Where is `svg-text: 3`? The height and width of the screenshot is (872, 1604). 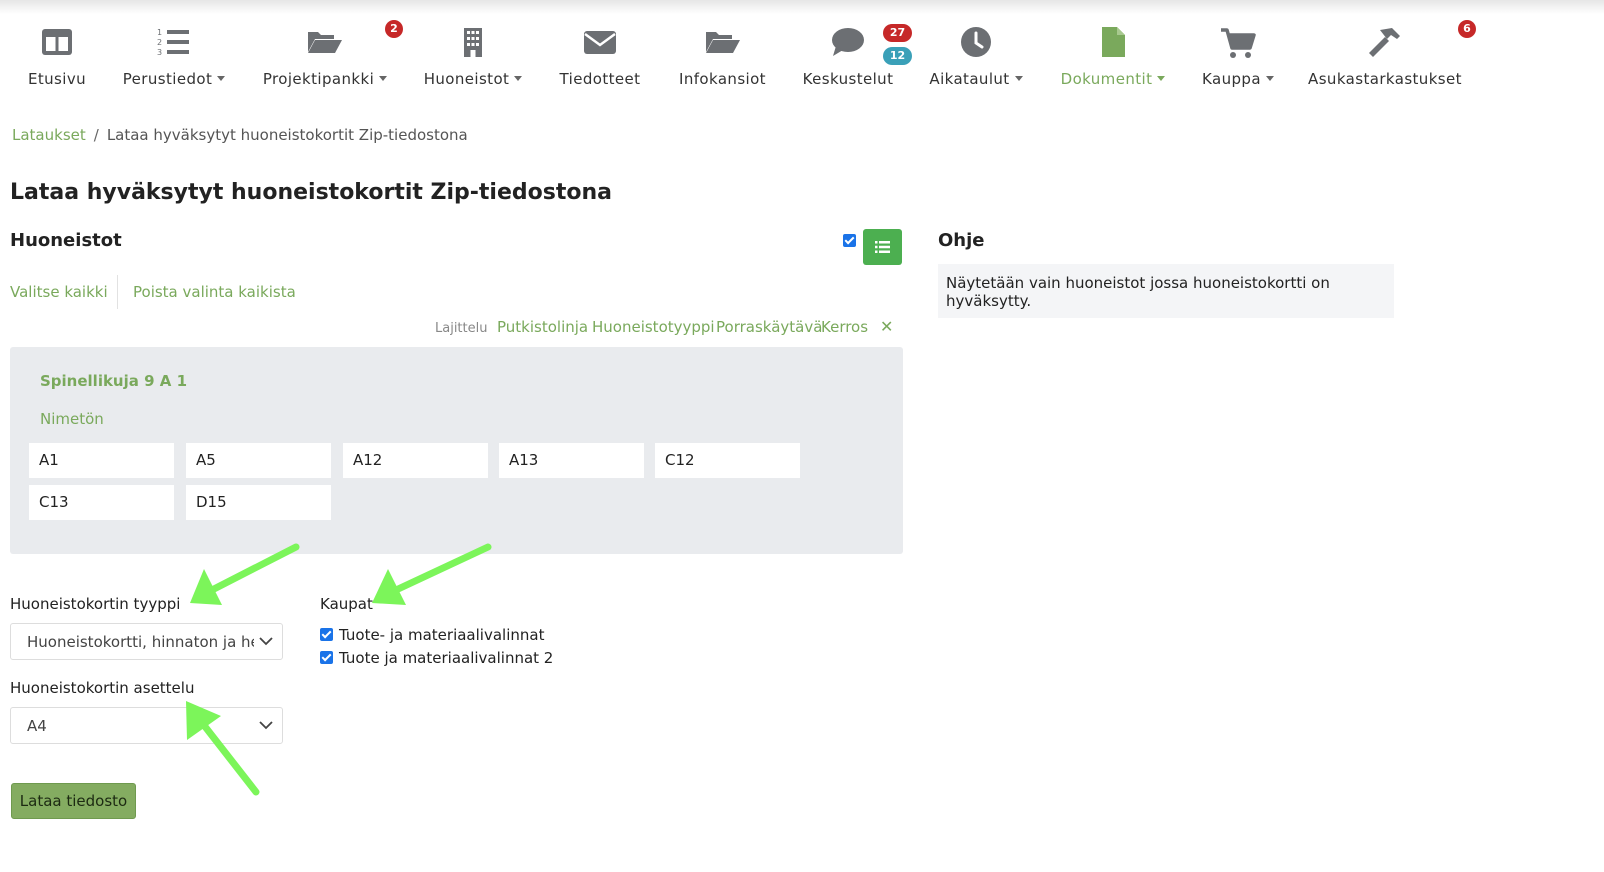
svg-text: 3 is located at coordinates (159, 52).